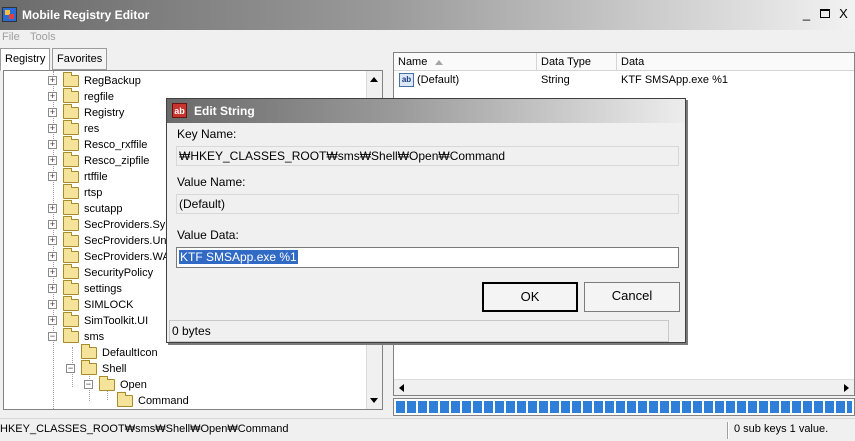 The width and height of the screenshot is (855, 441). I want to click on scroll-right-icon, so click(846, 388).